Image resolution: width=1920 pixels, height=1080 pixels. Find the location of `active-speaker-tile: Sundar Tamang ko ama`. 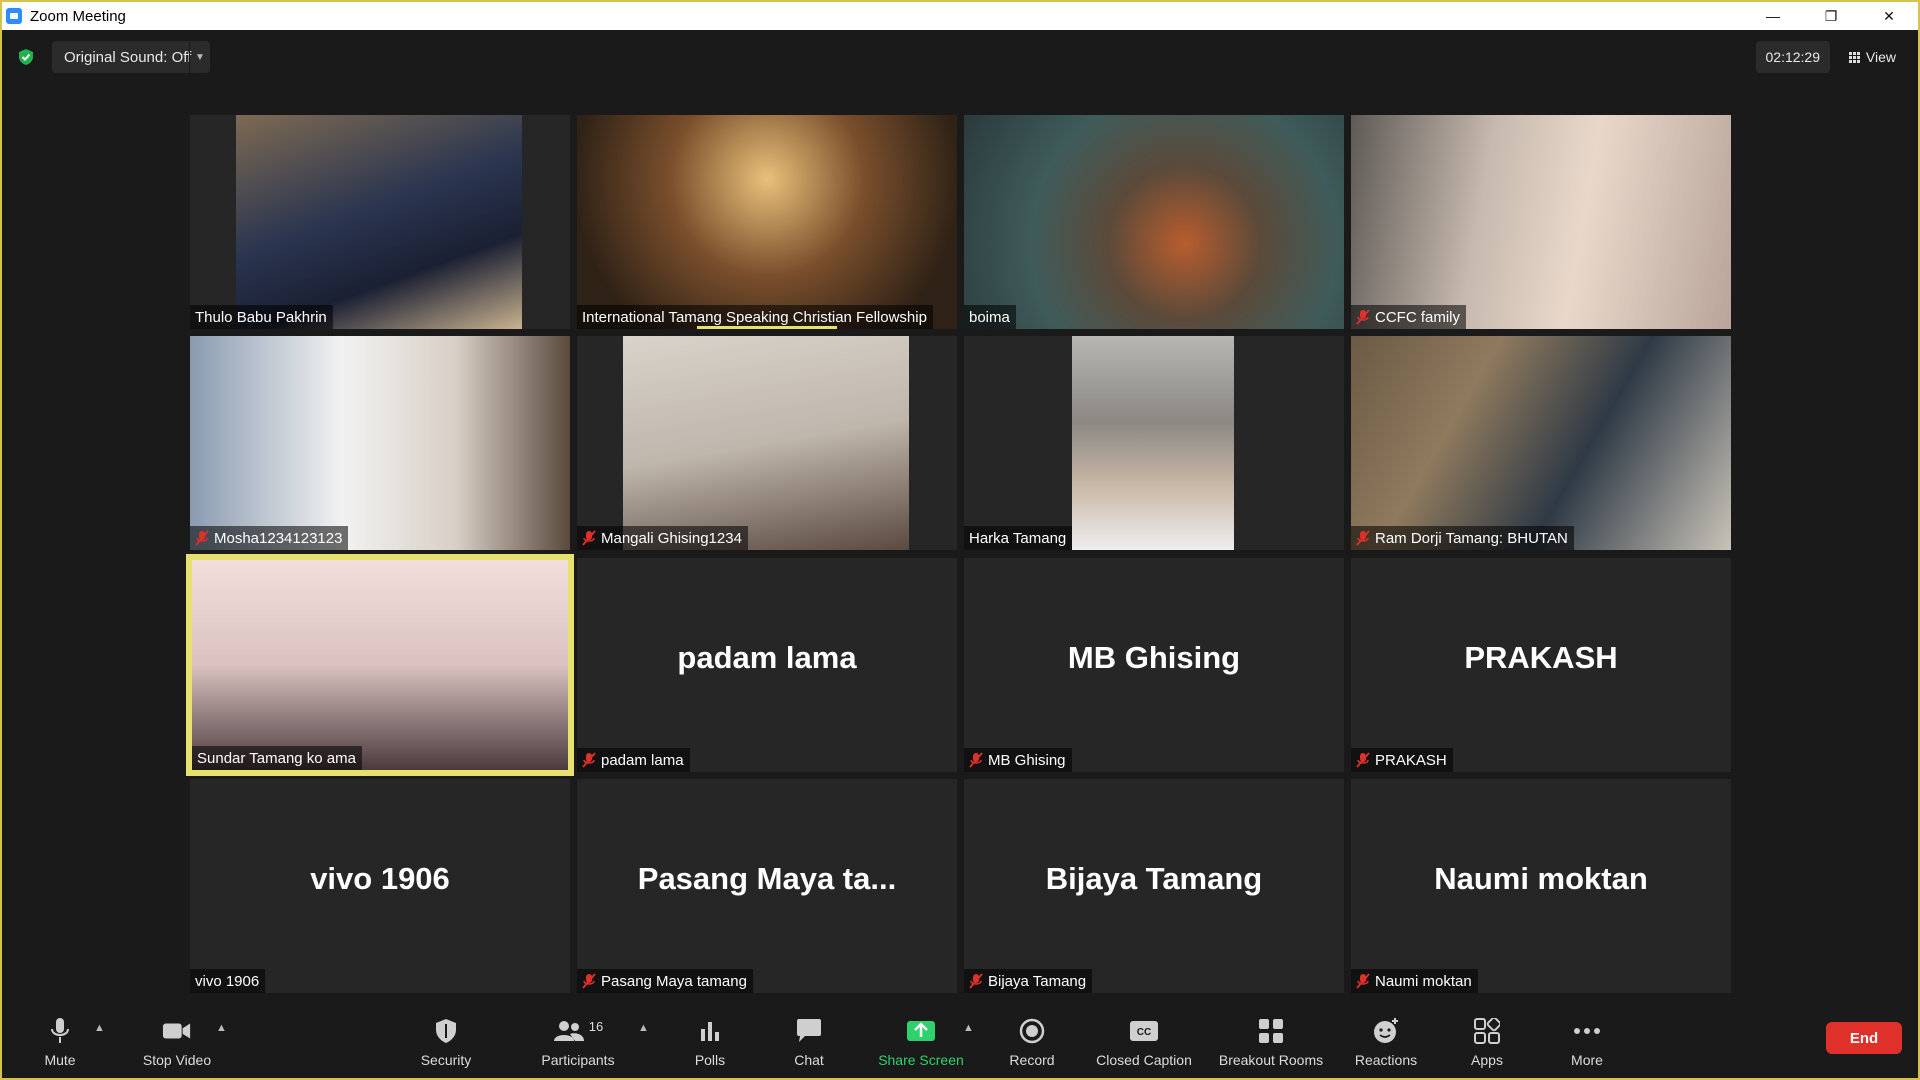

active-speaker-tile: Sundar Tamang ko ama is located at coordinates (380, 665).